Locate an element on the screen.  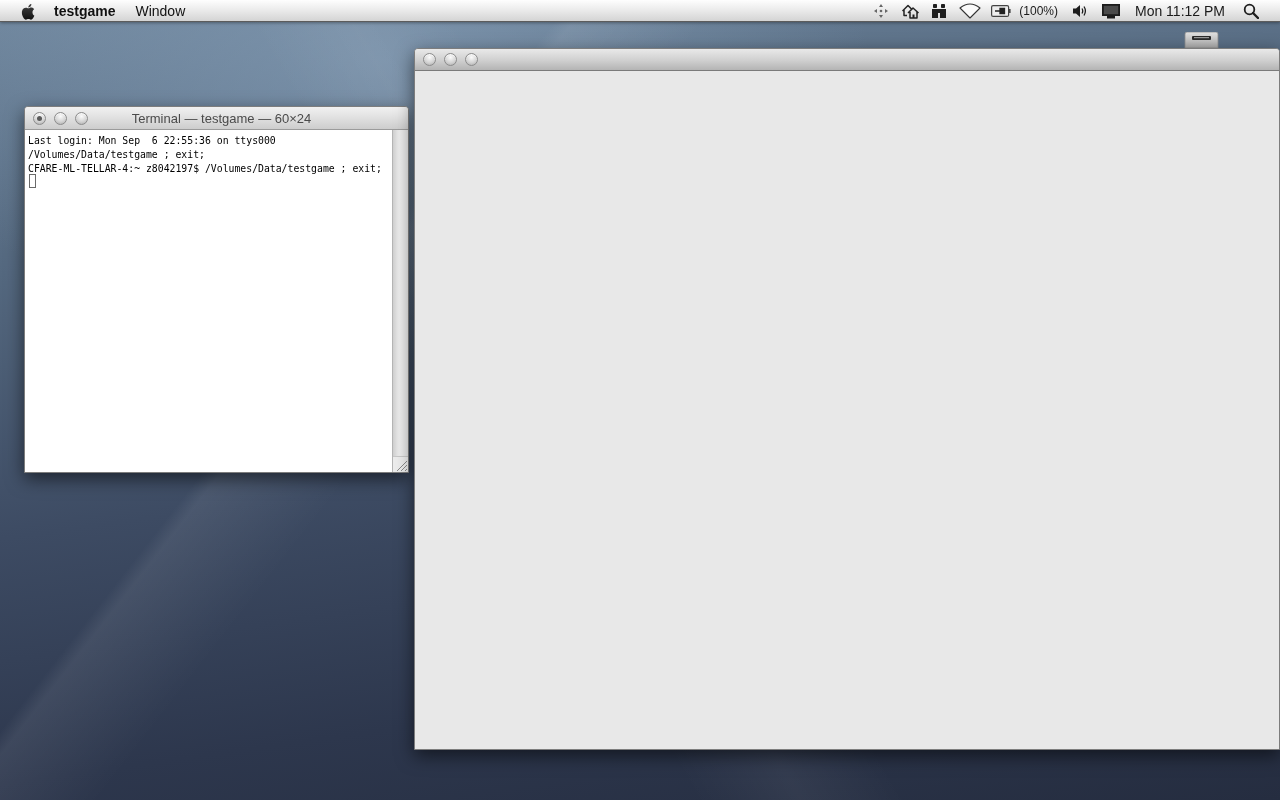
terminal-line: Last login: Mon Sep 6 22:55:36 on ttys000 is located at coordinates (152, 141).